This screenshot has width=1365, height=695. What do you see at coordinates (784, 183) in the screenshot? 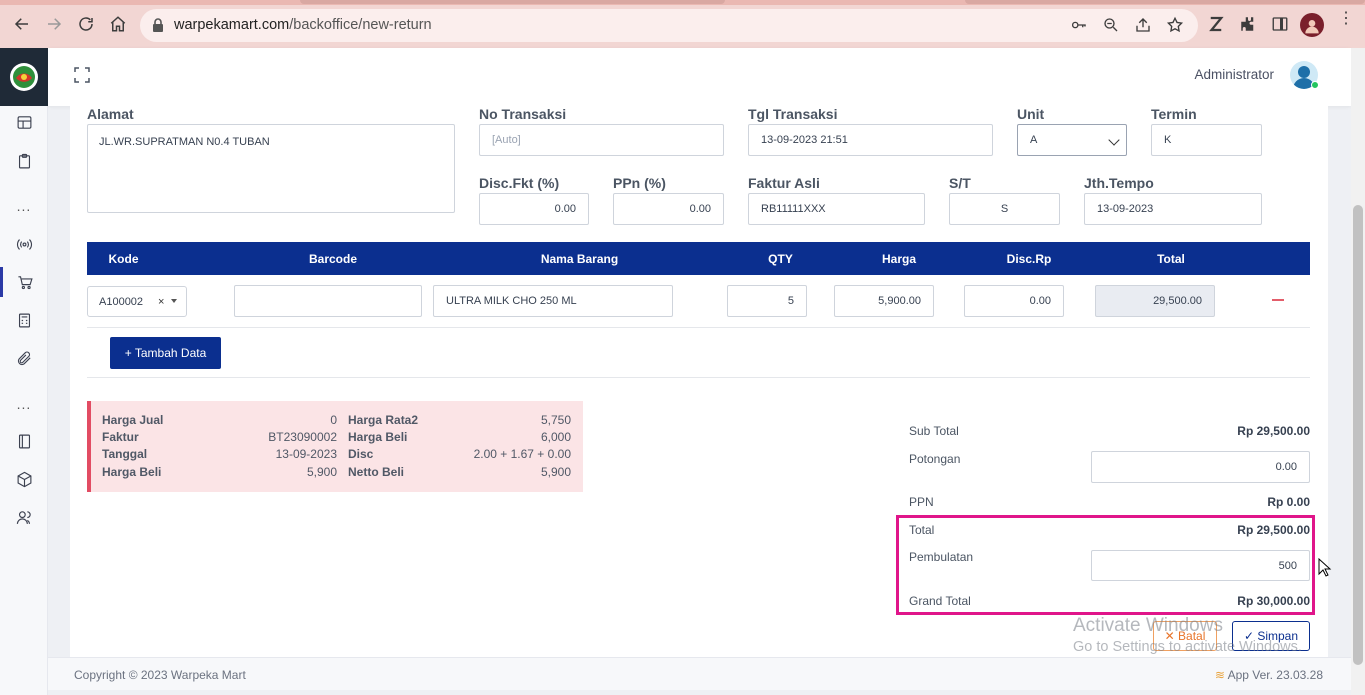
I see `faktur-asli-label: Faktur Asli` at bounding box center [784, 183].